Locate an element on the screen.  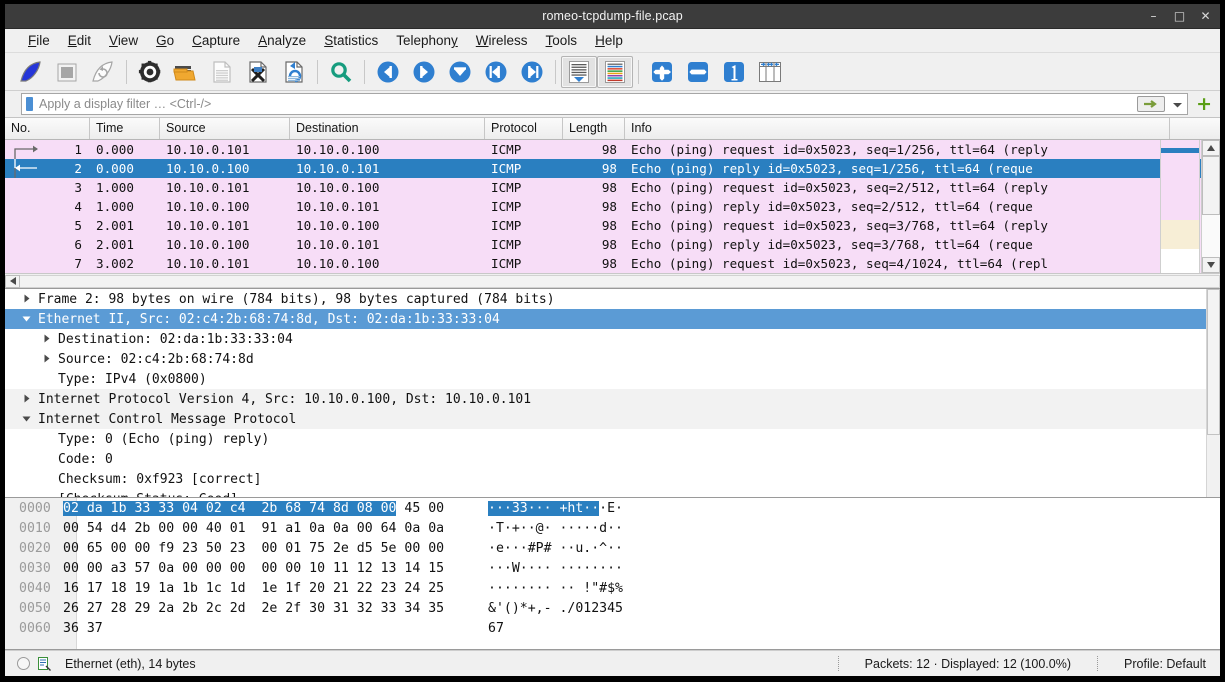
zoom-in-icon is located at coordinates (662, 71).